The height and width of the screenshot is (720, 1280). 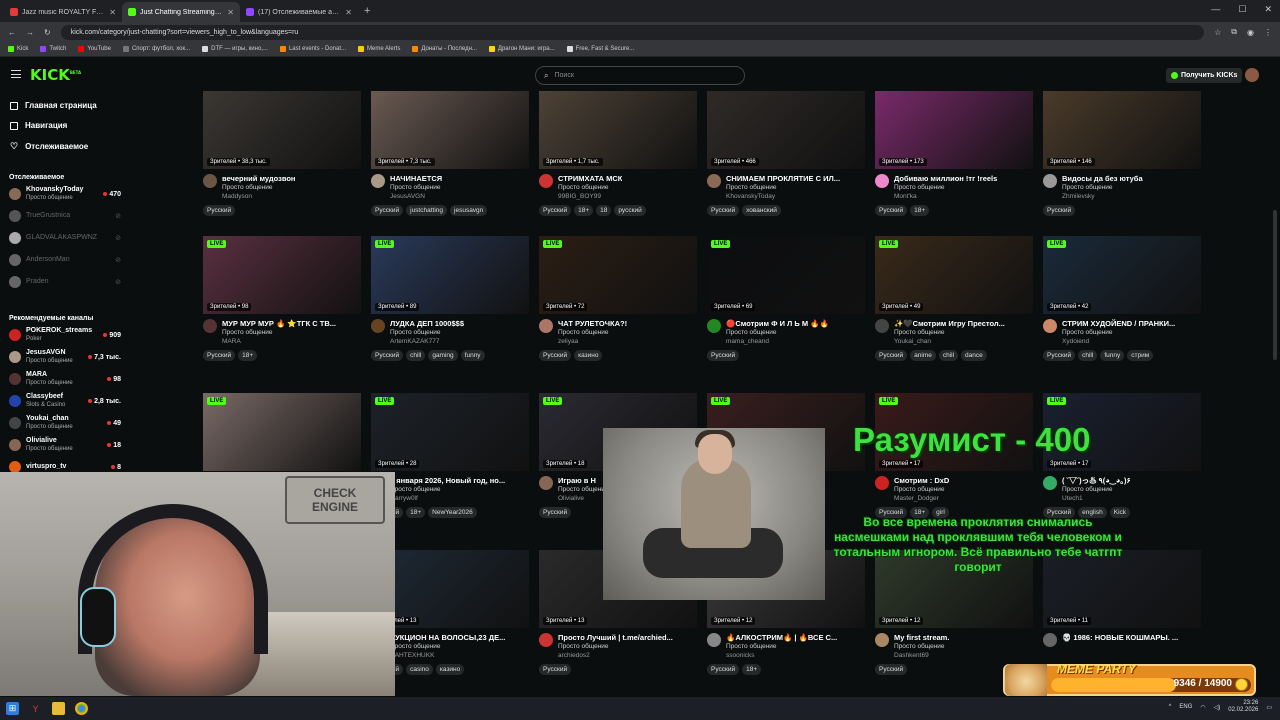 What do you see at coordinates (65, 335) in the screenshot?
I see `recommended-channel: POKEROK_streams Poker 909` at bounding box center [65, 335].